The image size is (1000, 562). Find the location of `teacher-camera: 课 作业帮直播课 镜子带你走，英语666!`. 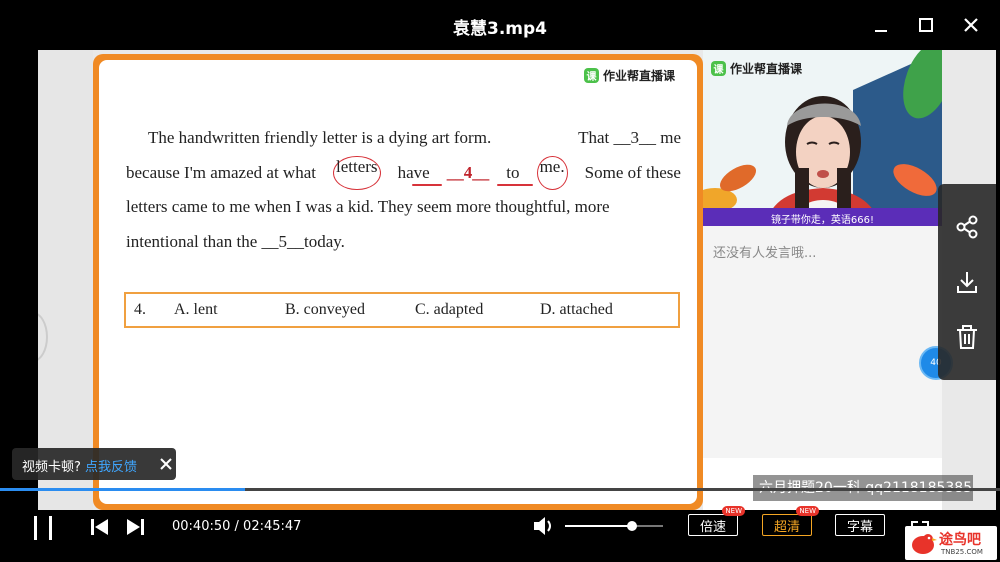

teacher-camera: 课 作业帮直播课 镜子带你走，英语666! is located at coordinates (822, 138).